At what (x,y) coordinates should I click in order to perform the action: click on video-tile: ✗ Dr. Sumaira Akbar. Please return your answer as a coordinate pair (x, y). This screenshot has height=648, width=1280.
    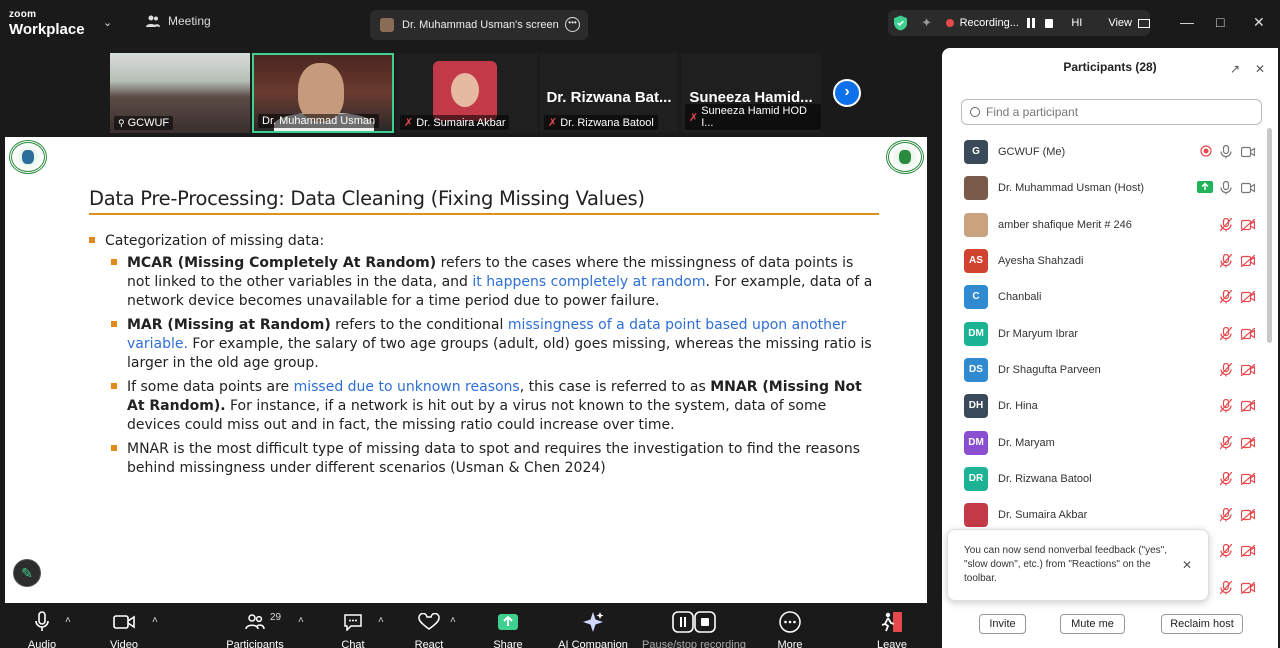
    Looking at the image, I should click on (467, 93).